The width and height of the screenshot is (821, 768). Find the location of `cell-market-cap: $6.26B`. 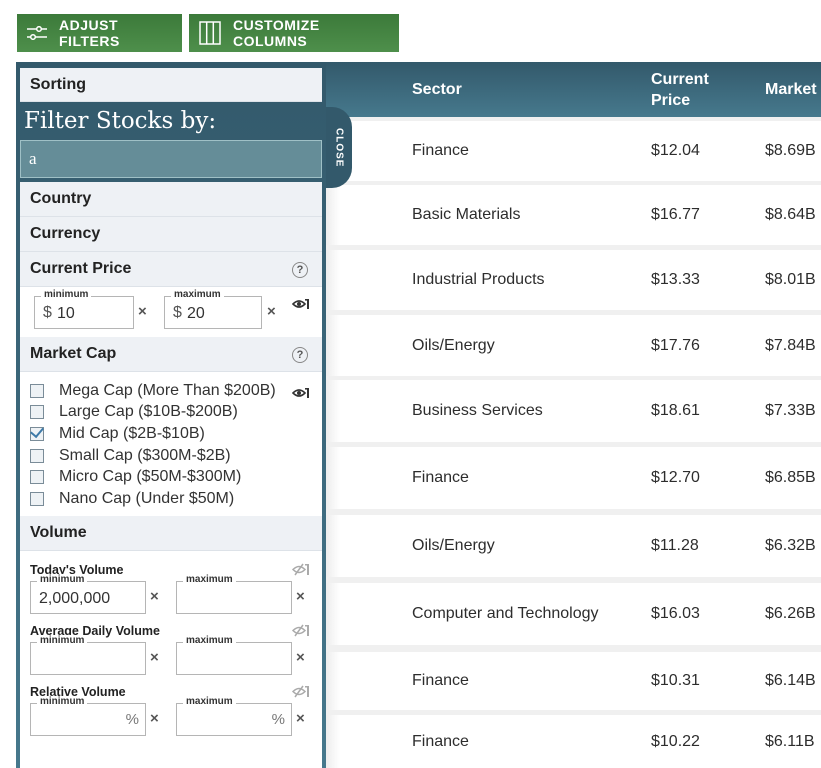

cell-market-cap: $6.26B is located at coordinates (790, 613).